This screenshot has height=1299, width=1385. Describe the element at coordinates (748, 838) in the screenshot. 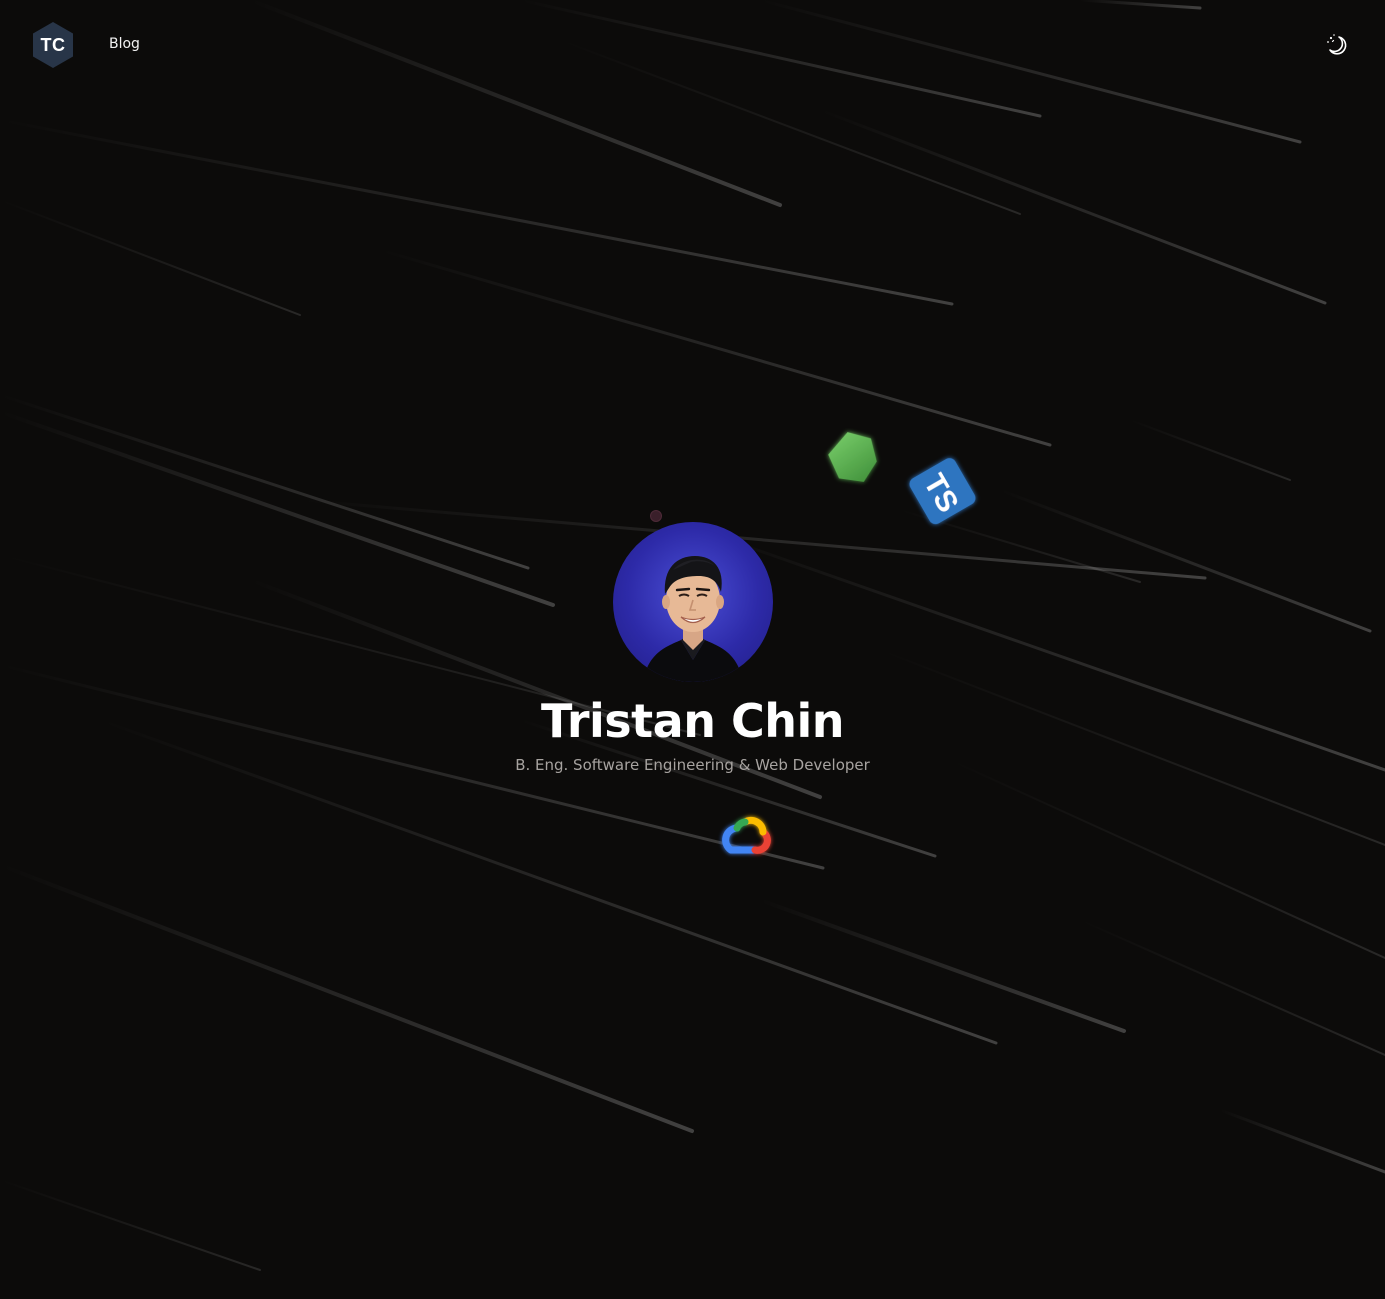

I see `google-cloud-icon` at that location.